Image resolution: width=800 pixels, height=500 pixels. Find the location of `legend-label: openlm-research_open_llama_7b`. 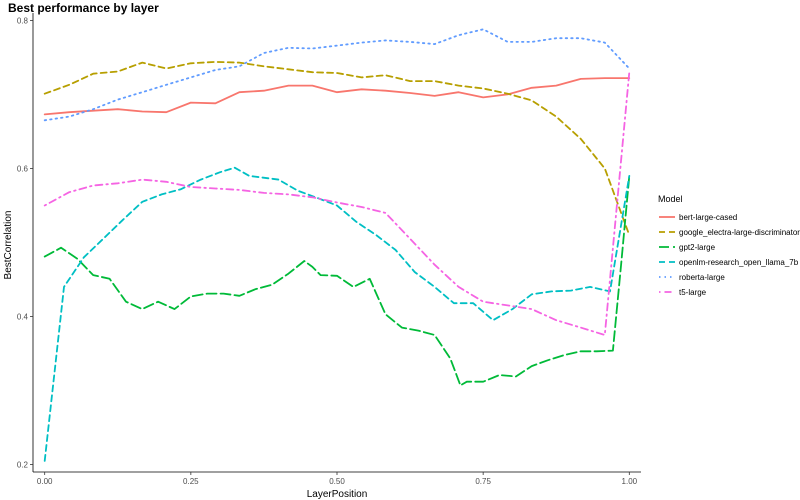

legend-label: openlm-research_open_llama_7b is located at coordinates (739, 262).